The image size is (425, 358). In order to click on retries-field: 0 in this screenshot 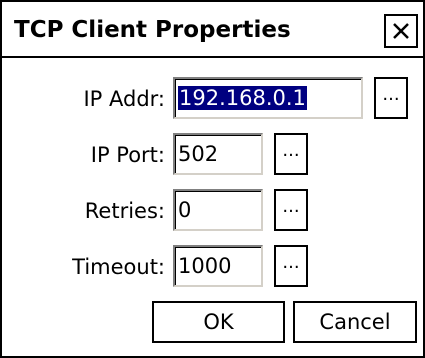, I will do `click(218, 210)`.